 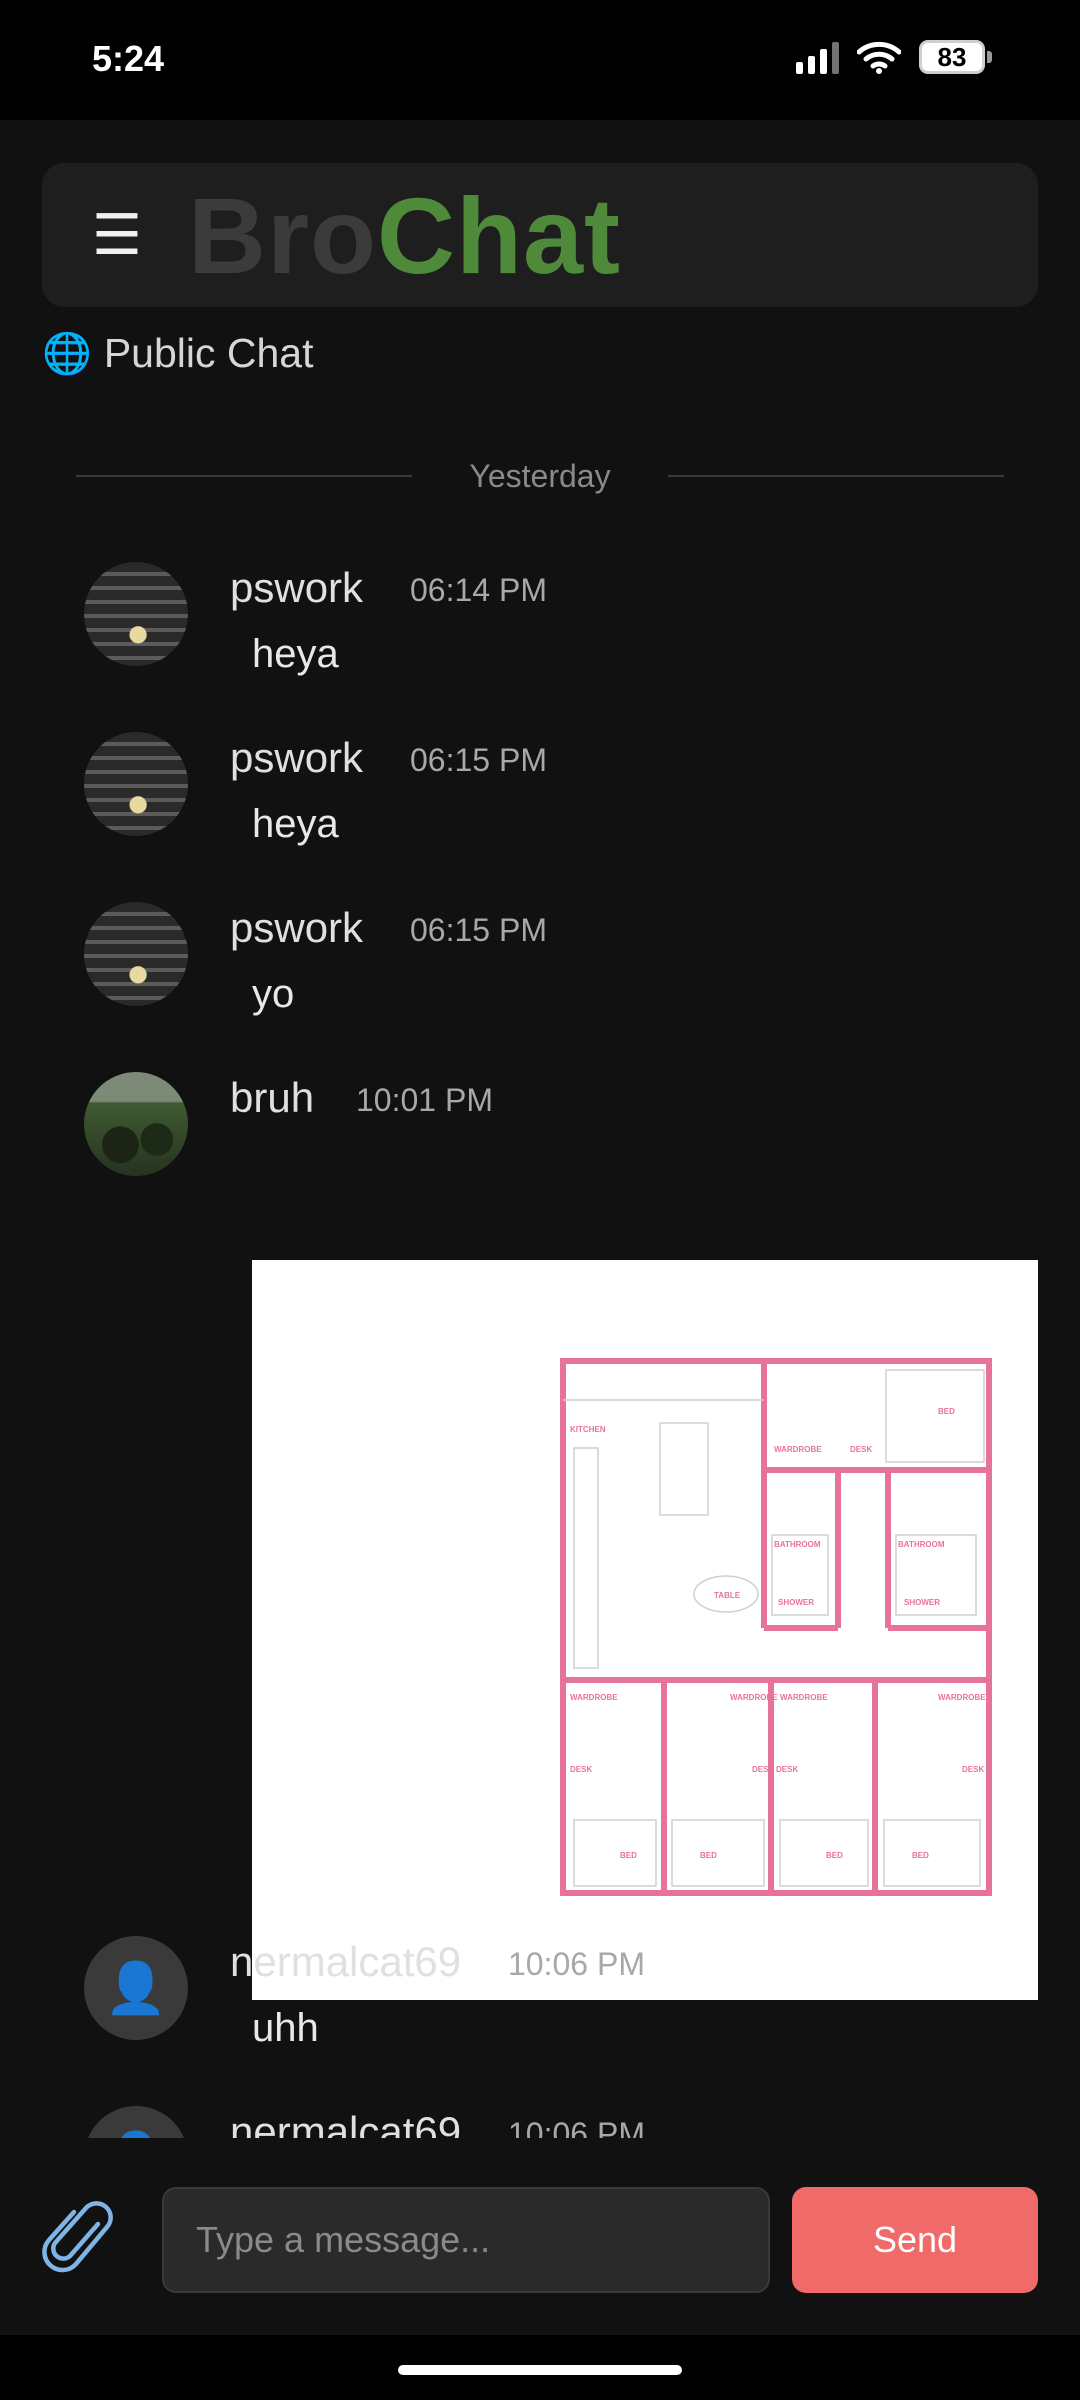 I want to click on status-icons: 83, so click(x=894, y=57).